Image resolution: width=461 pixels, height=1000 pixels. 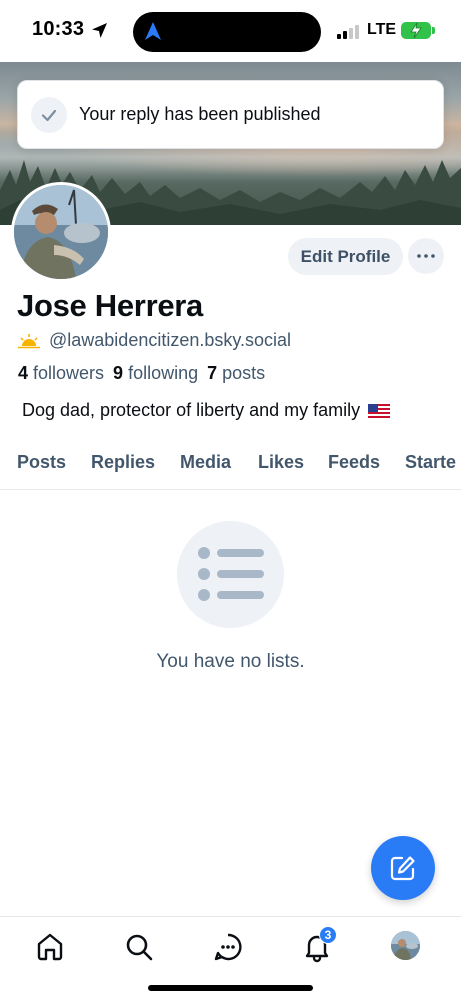 I want to click on handle-row: @lawabidencitizen.bsky.social, so click(x=154, y=340).